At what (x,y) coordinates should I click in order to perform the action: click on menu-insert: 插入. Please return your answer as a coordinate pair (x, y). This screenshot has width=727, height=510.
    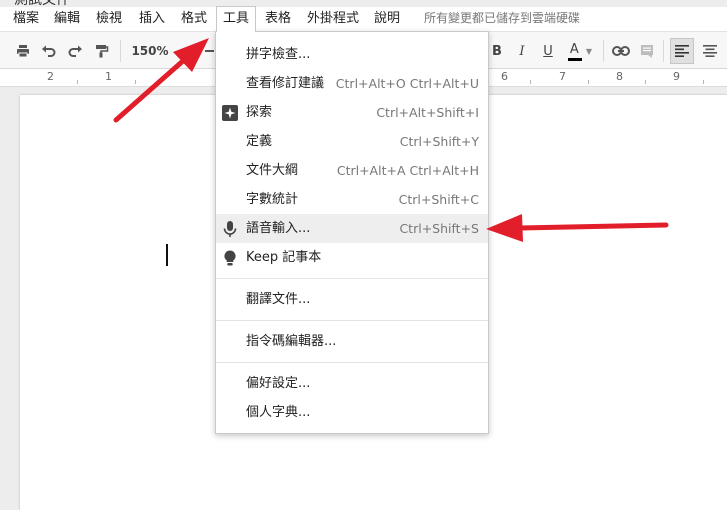
    Looking at the image, I should click on (152, 19).